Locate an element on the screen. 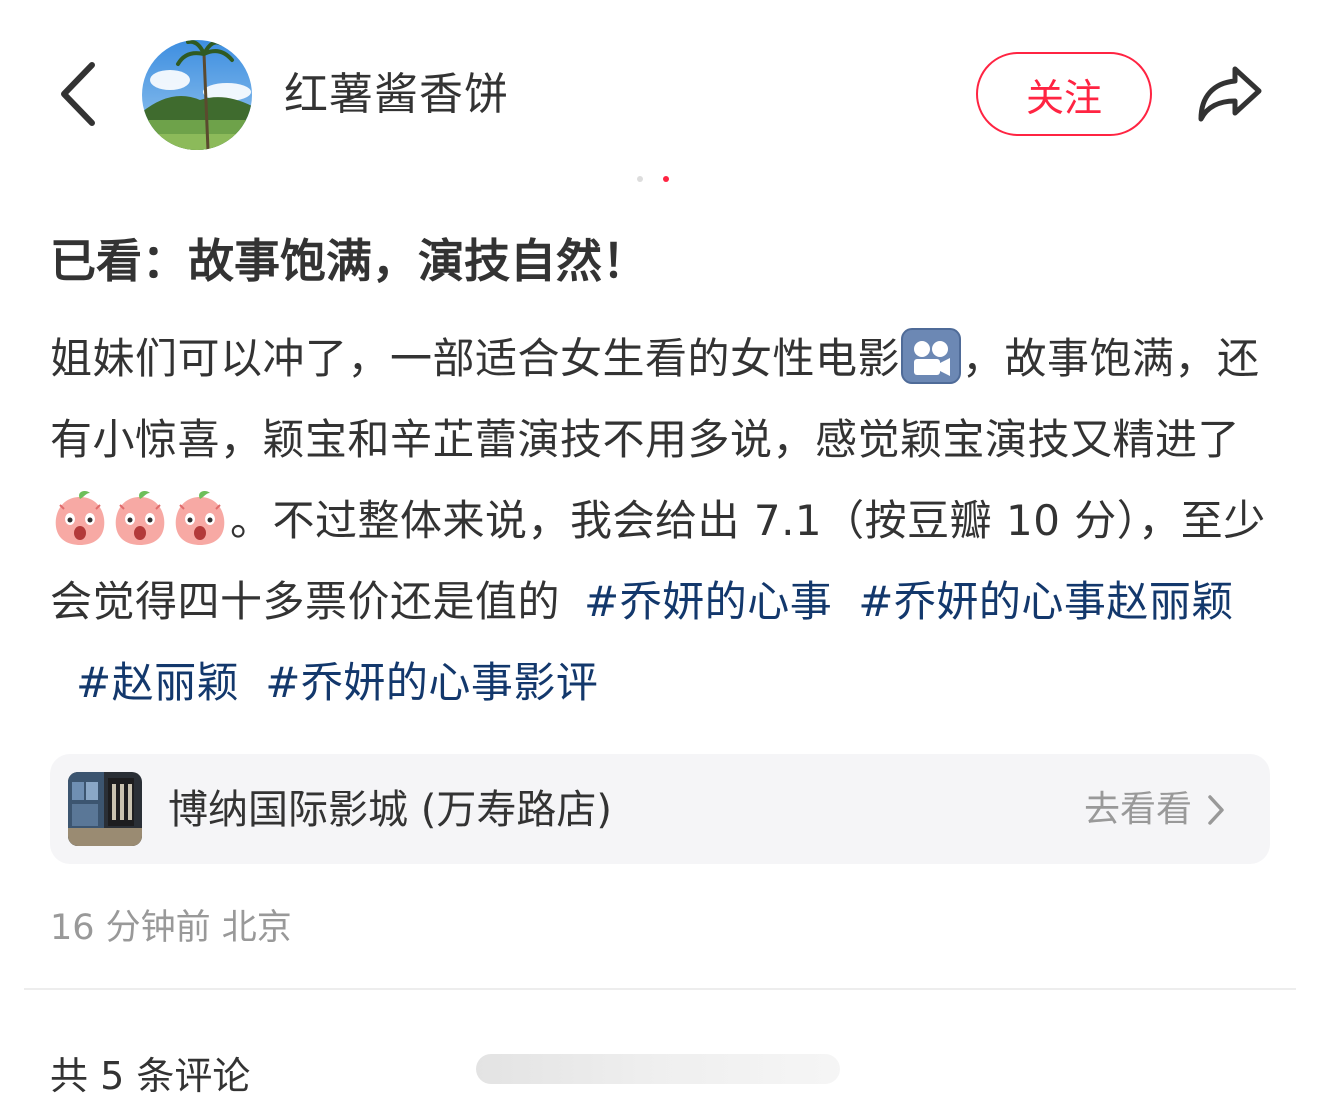 The image size is (1320, 1100). share-button is located at coordinates (1230, 94).